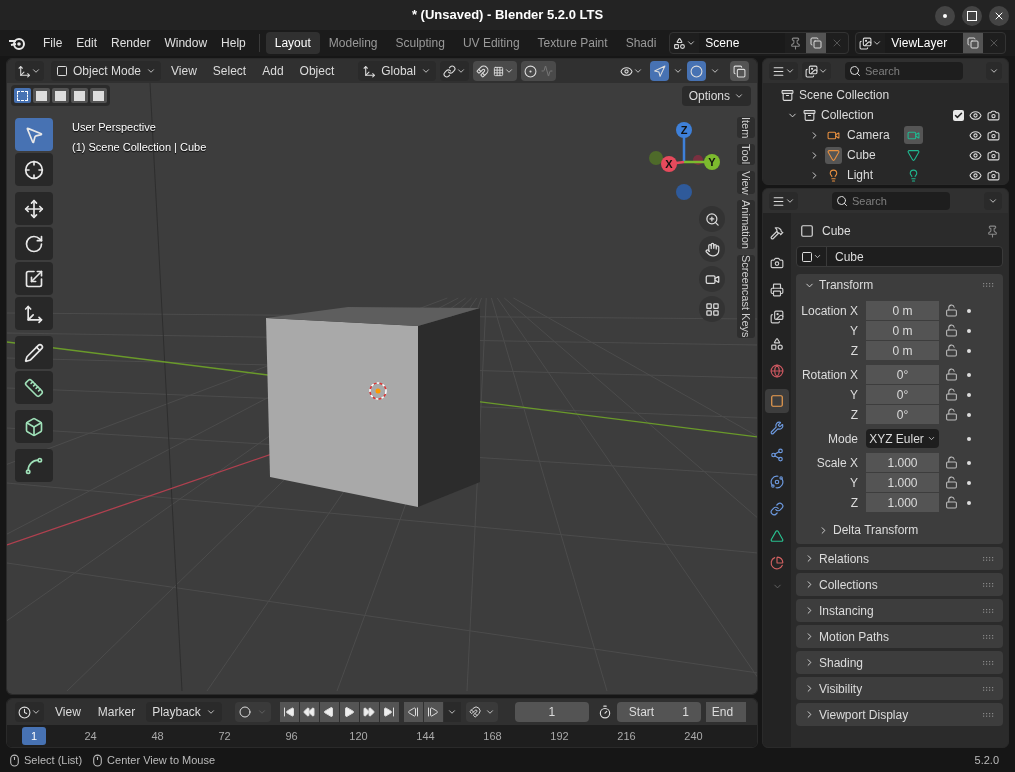 This screenshot has width=1015, height=772. I want to click on status-hint: Center View to Mouse, so click(161, 760).